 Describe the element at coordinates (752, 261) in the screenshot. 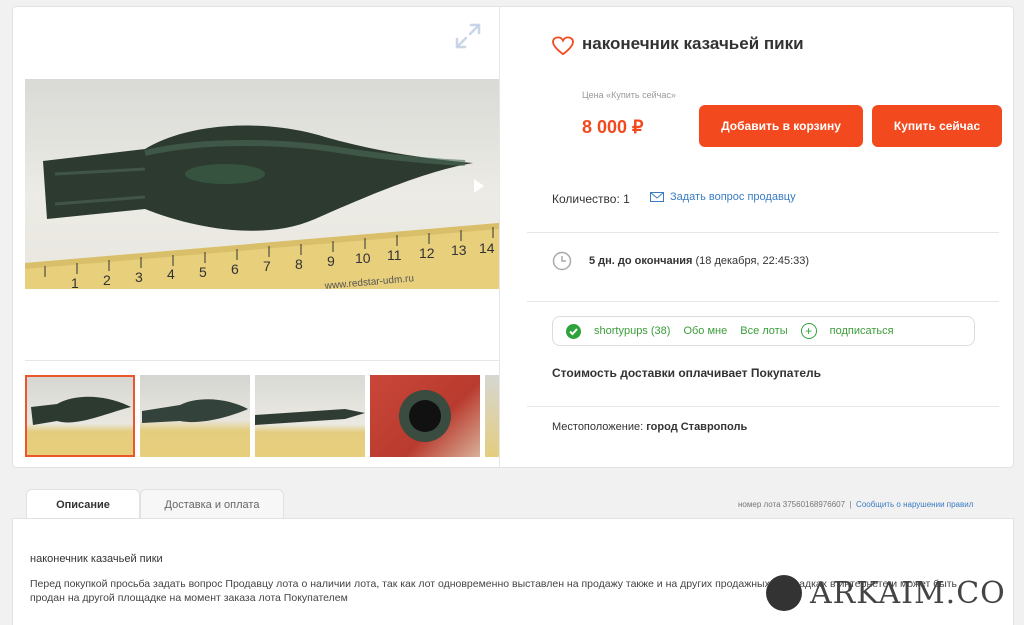

I see `end-date: (18 декабря, 22:45:33)` at that location.